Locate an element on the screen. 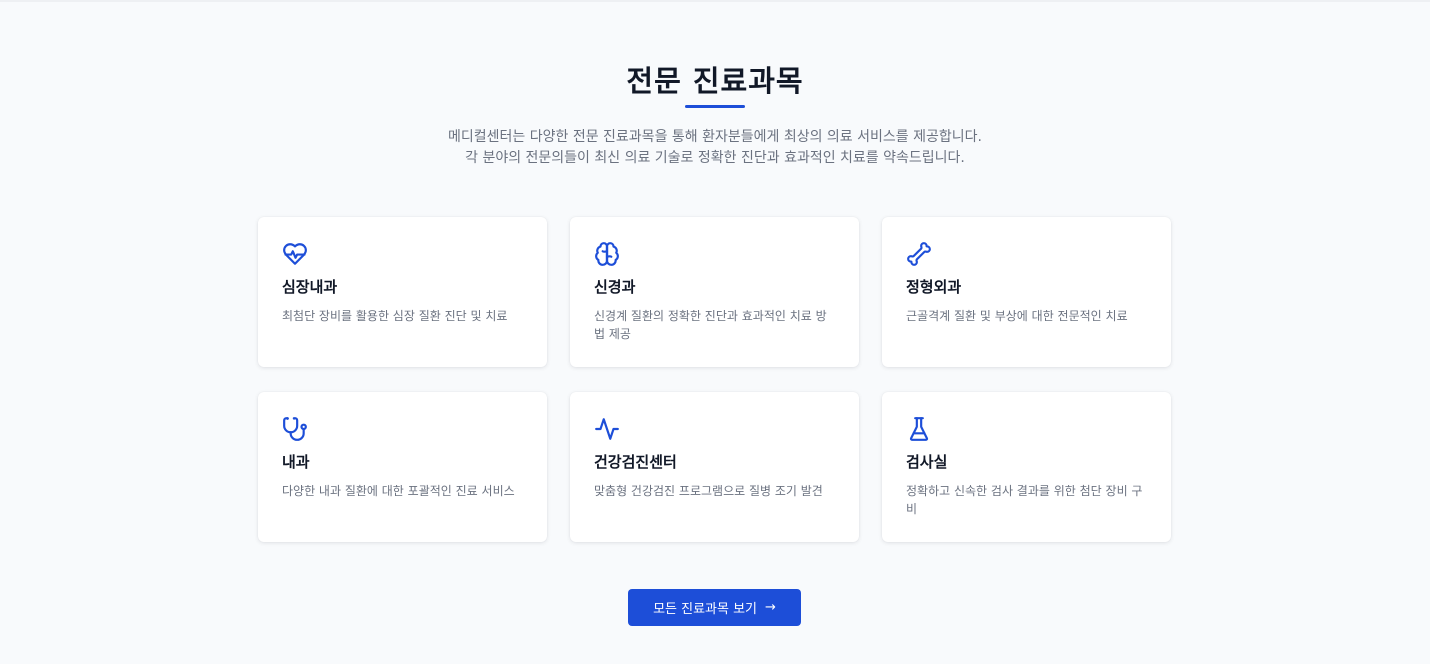 Image resolution: width=1430 pixels, height=664 pixels. department-description: 근골격계 질환 및 부상에 대한 전문적인 치료 is located at coordinates (1017, 316).